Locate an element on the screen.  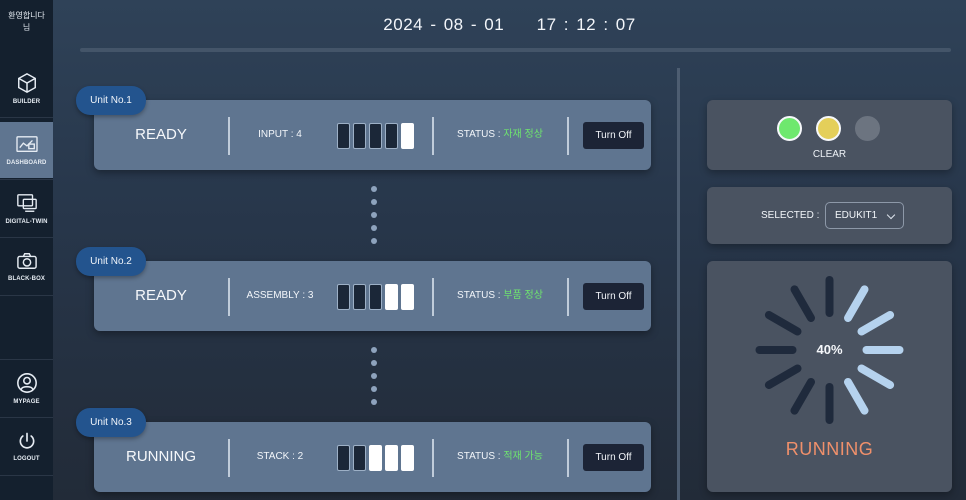
datetime-display: 2024 - 08 - 01 17 : 12 : 07 is located at coordinates (509, 25).